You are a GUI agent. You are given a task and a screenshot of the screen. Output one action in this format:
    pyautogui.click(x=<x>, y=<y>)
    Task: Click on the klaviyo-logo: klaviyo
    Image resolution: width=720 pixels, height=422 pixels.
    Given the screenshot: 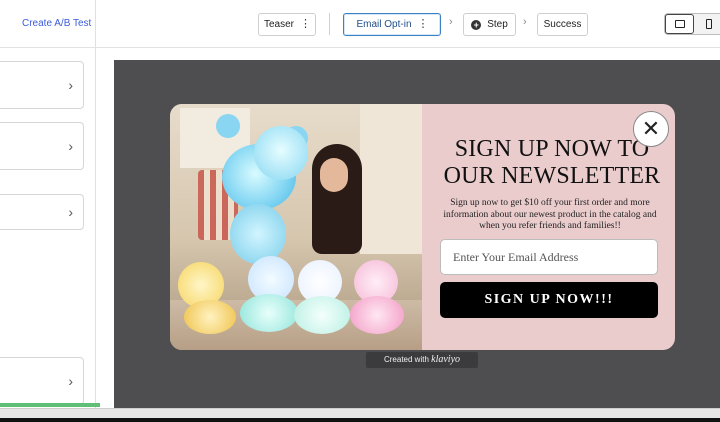 What is the action you would take?
    pyautogui.click(x=446, y=359)
    